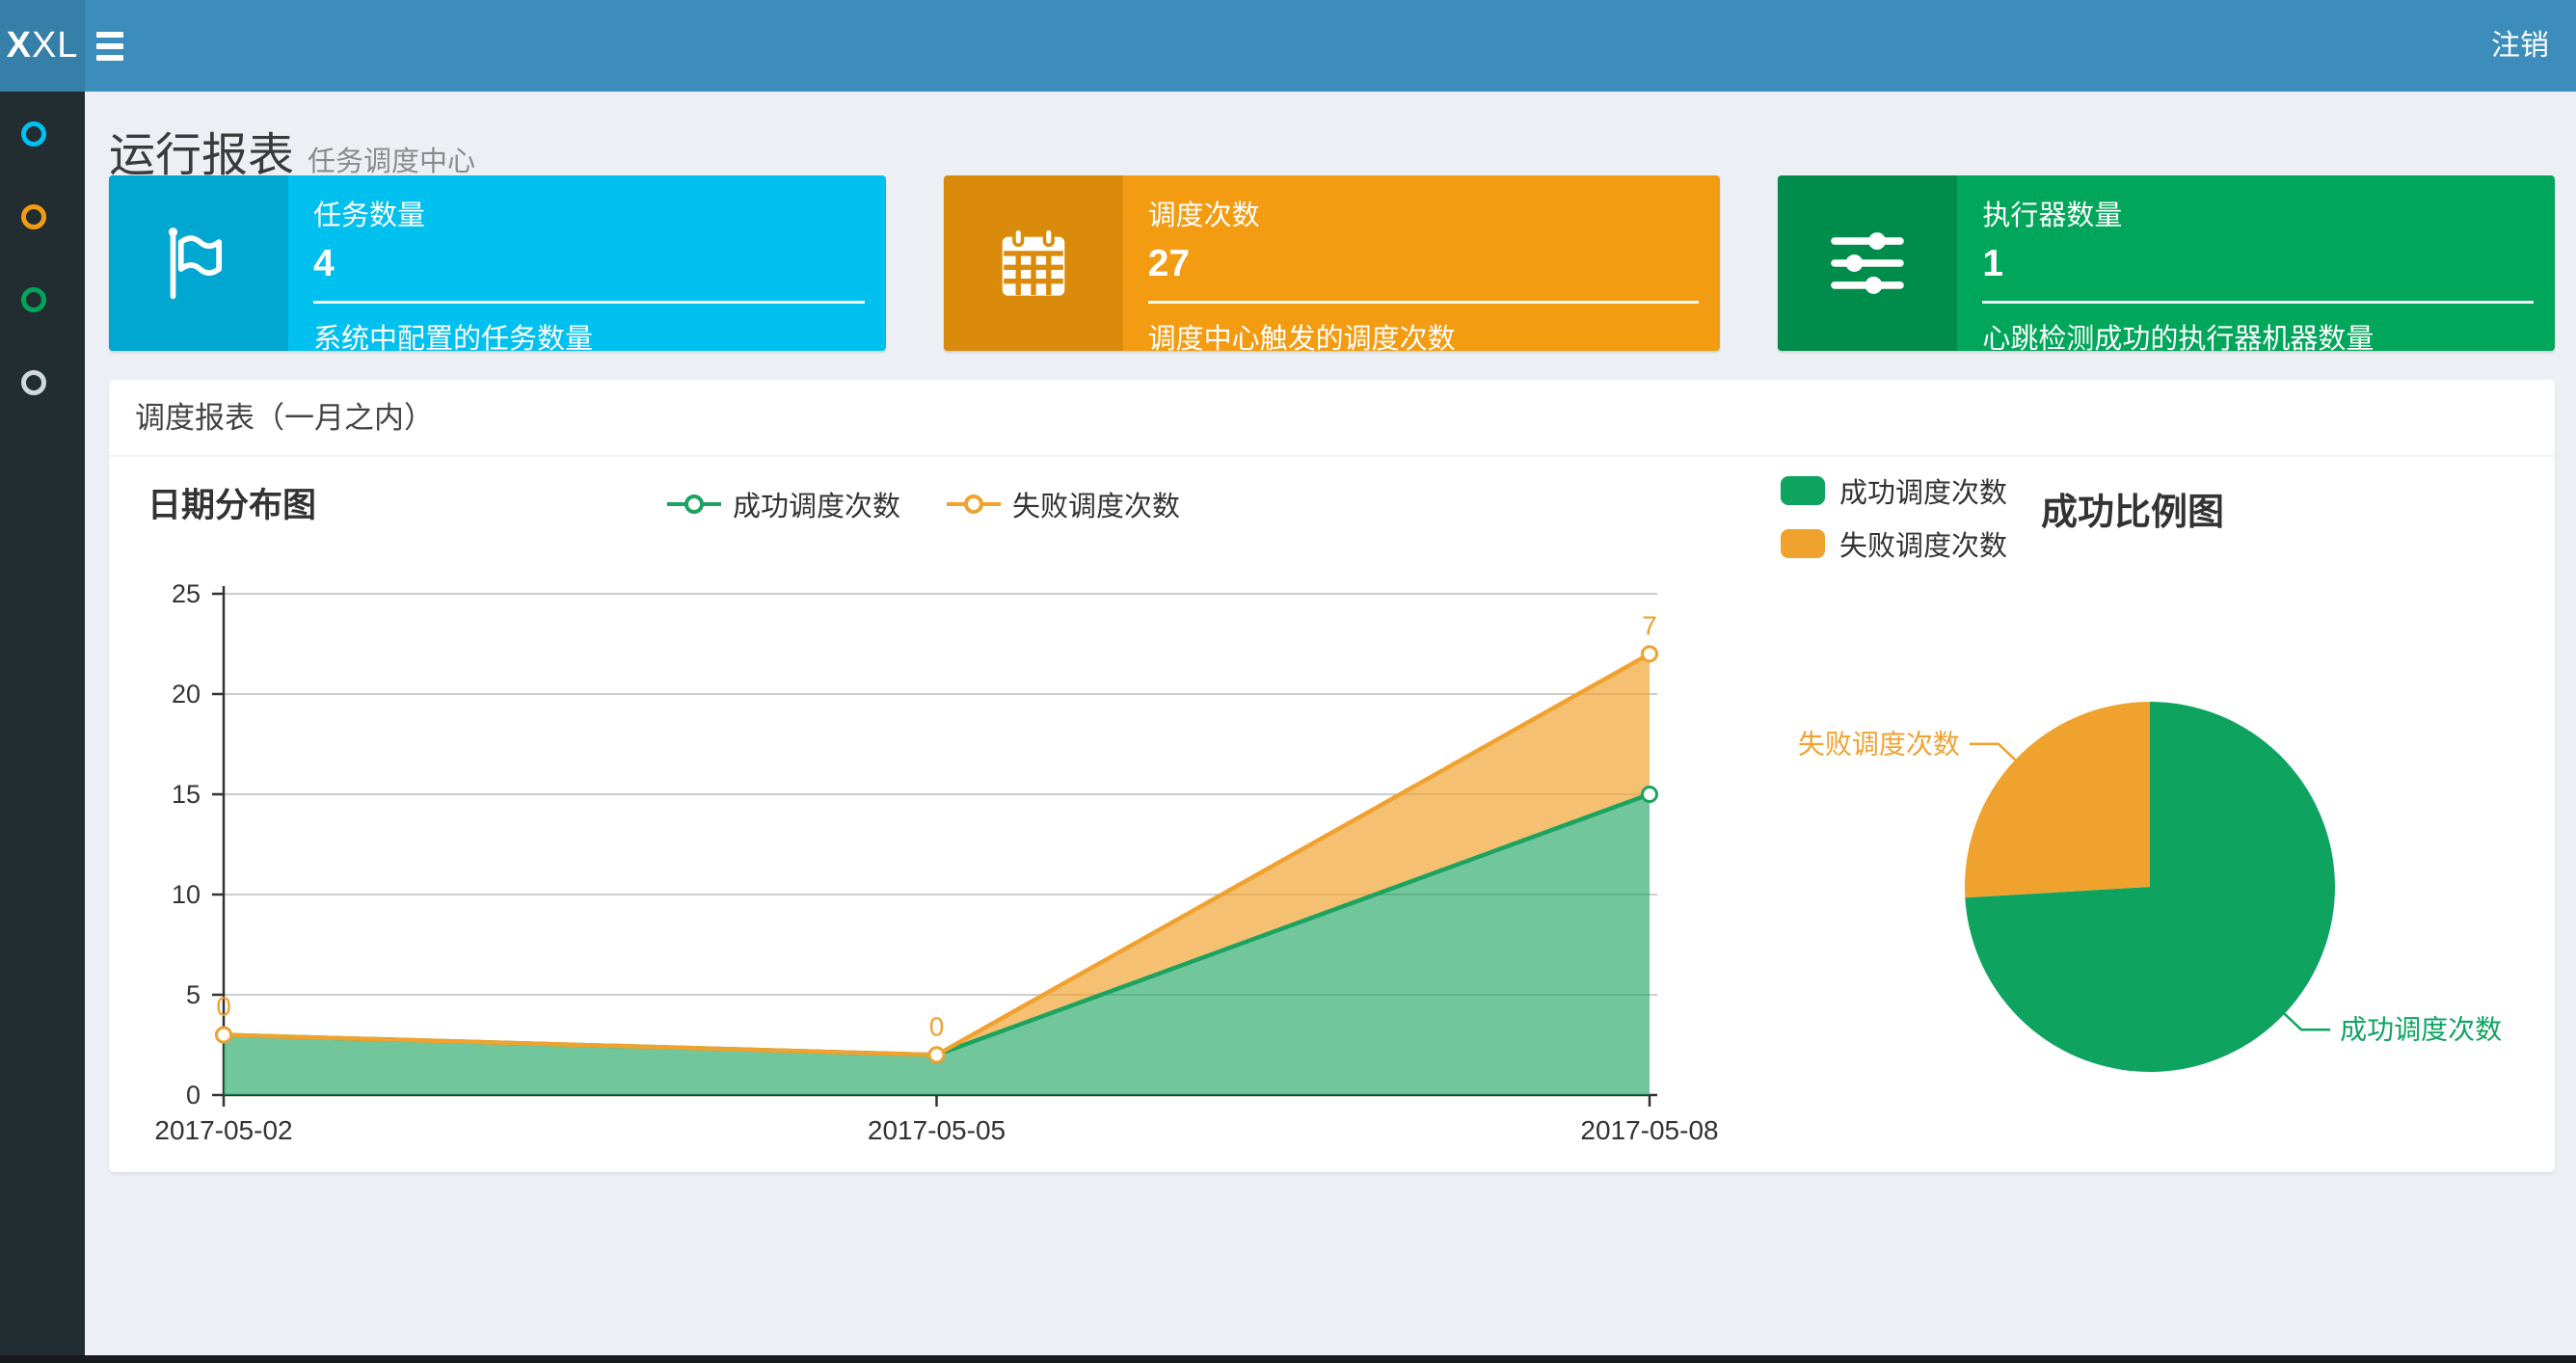  Describe the element at coordinates (1033, 263) in the screenshot. I see `calendar-icon` at that location.